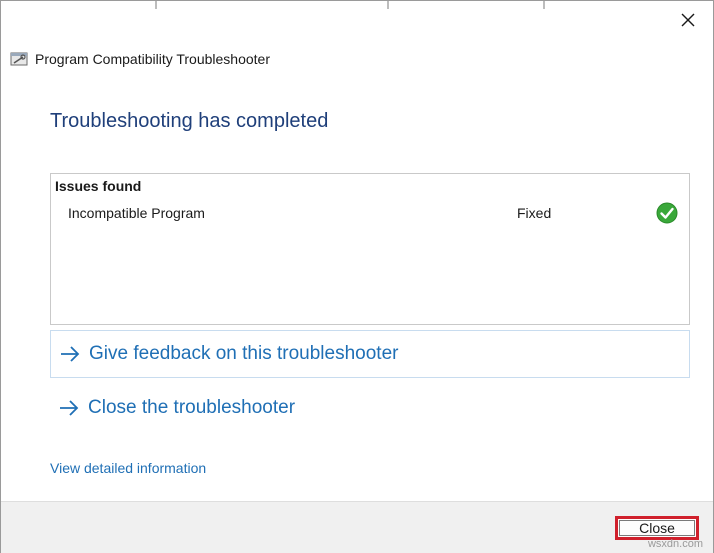 The width and height of the screenshot is (714, 553). I want to click on close-button-label: Close, so click(657, 528).